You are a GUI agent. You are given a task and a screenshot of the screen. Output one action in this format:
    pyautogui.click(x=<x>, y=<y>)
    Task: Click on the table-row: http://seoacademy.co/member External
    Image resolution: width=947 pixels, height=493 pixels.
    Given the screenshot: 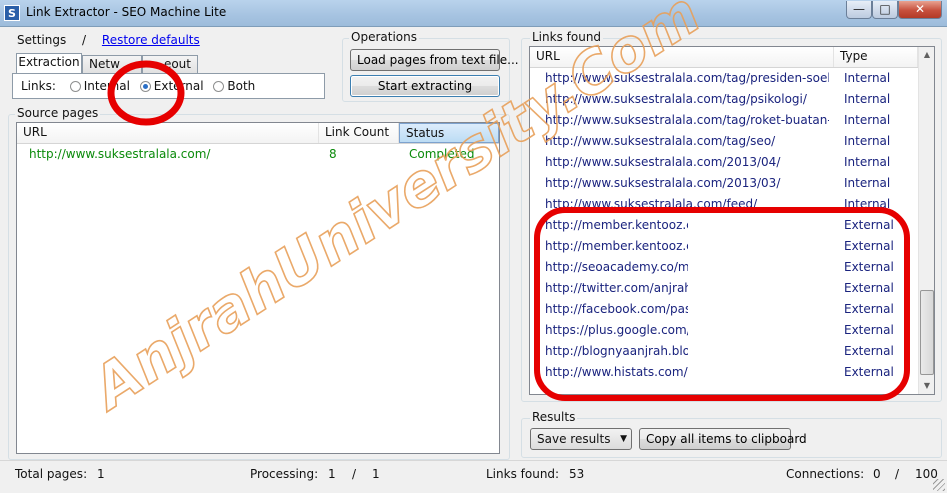 What is the action you would take?
    pyautogui.click(x=724, y=267)
    